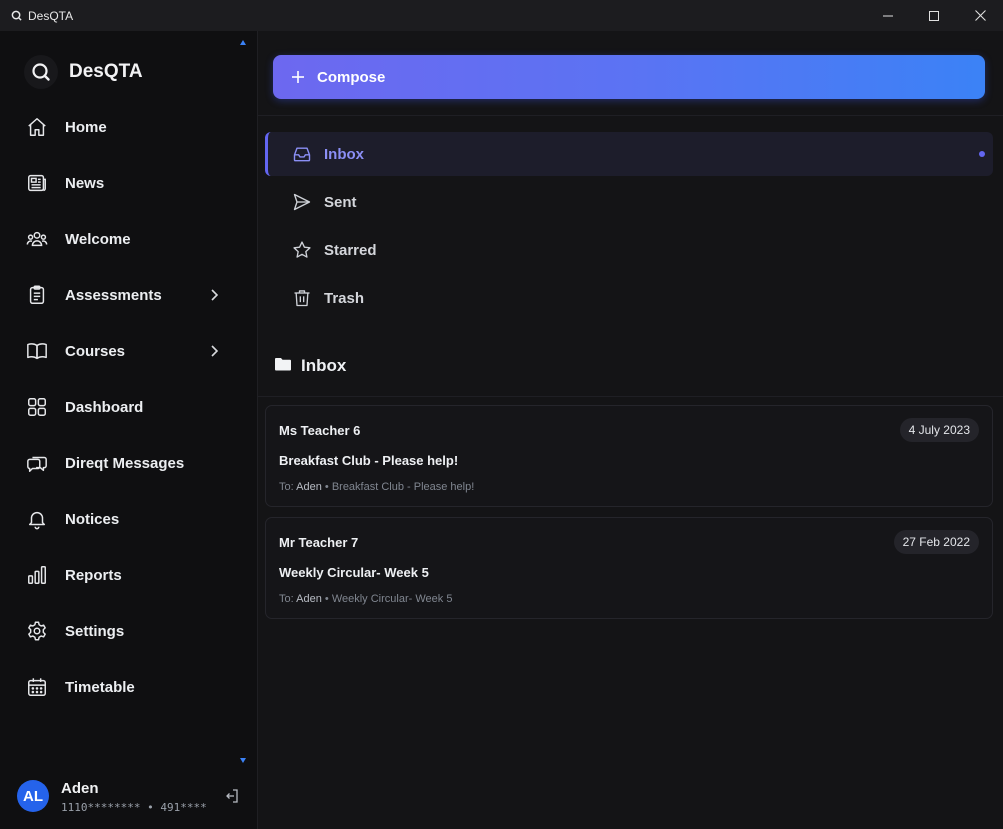  What do you see at coordinates (283, 366) in the screenshot?
I see `folder-icon` at bounding box center [283, 366].